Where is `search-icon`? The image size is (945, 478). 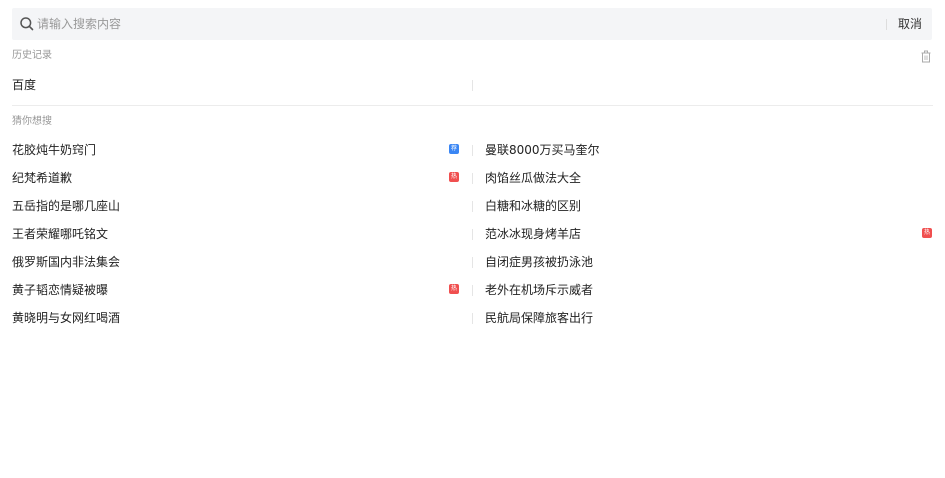
search-icon is located at coordinates (27, 24).